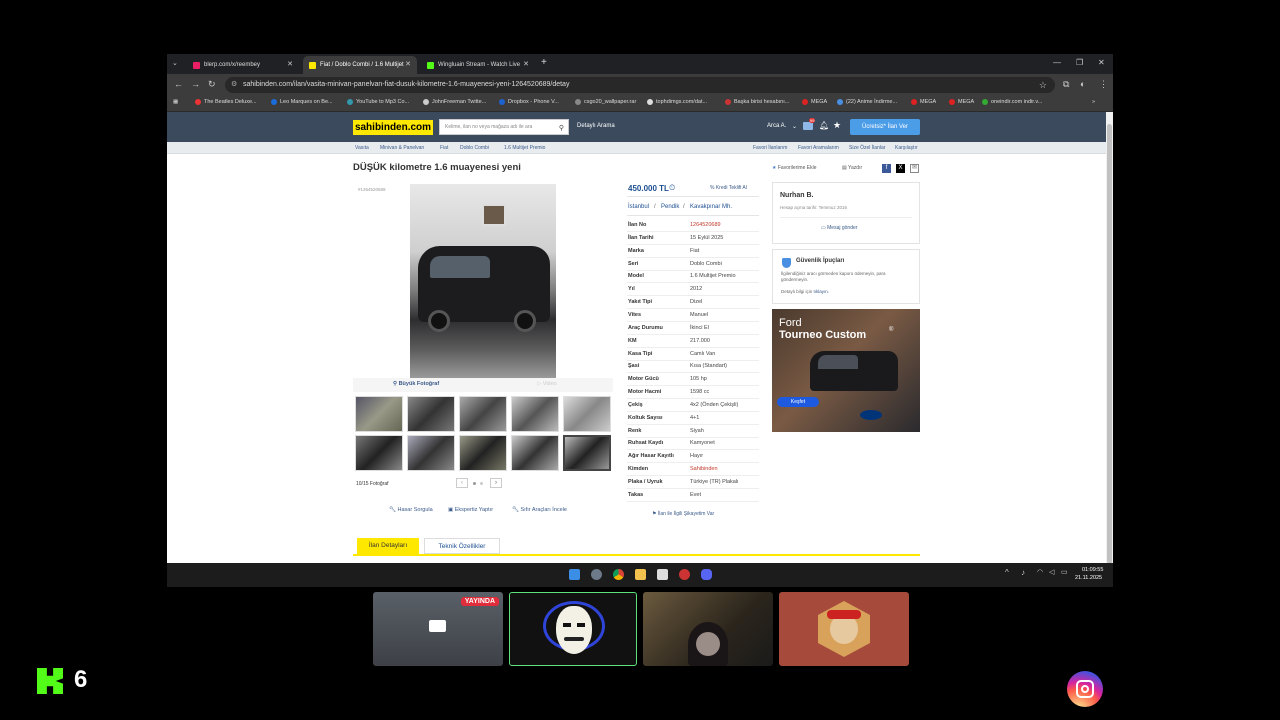  I want to click on settings-icon, so click(596, 574).